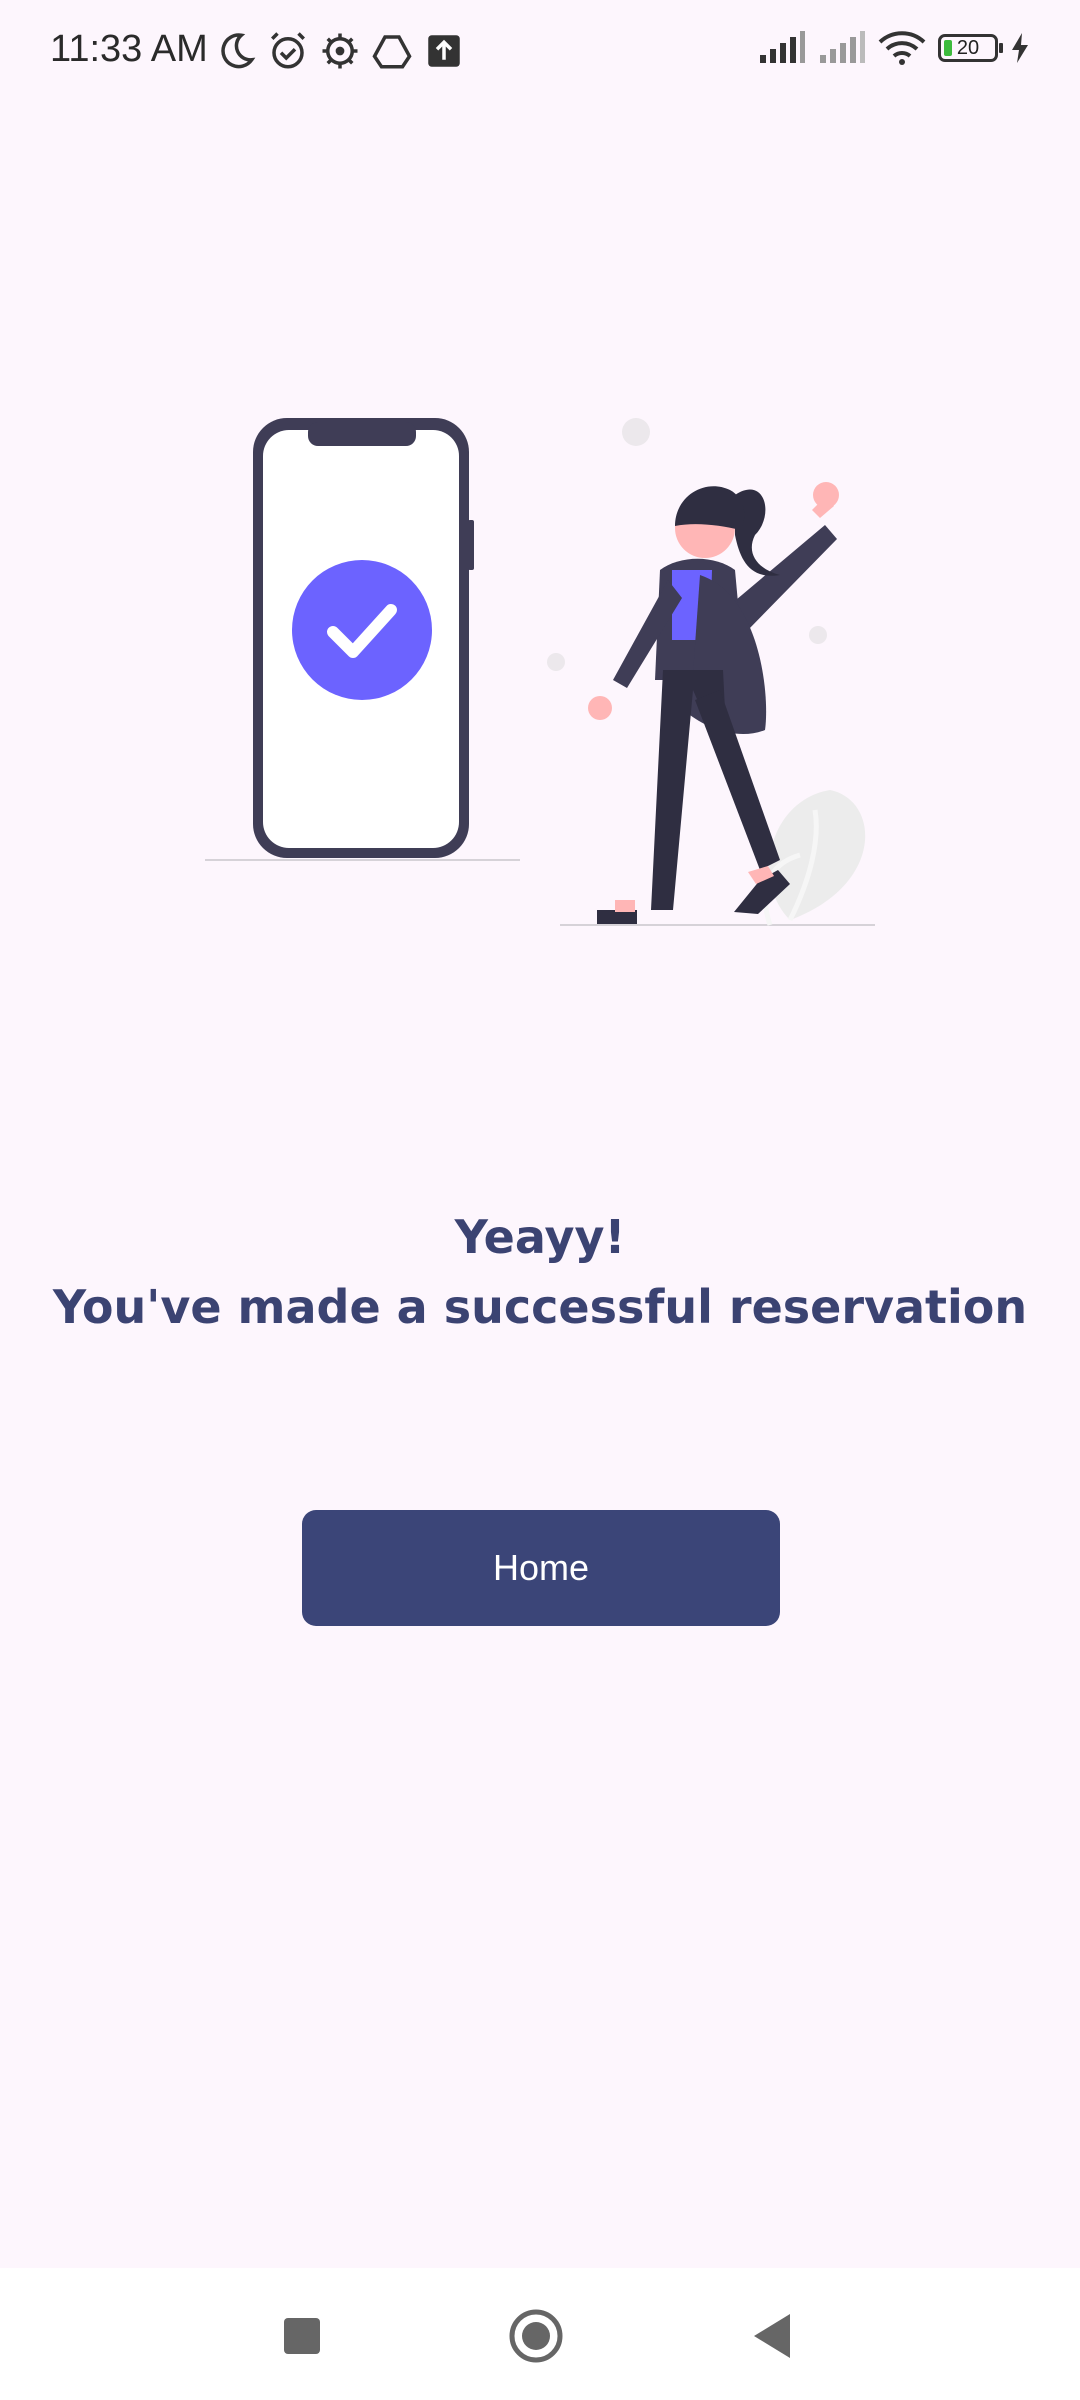 The image size is (1080, 2400). Describe the element at coordinates (288, 50) in the screenshot. I see `alarm-icon` at that location.